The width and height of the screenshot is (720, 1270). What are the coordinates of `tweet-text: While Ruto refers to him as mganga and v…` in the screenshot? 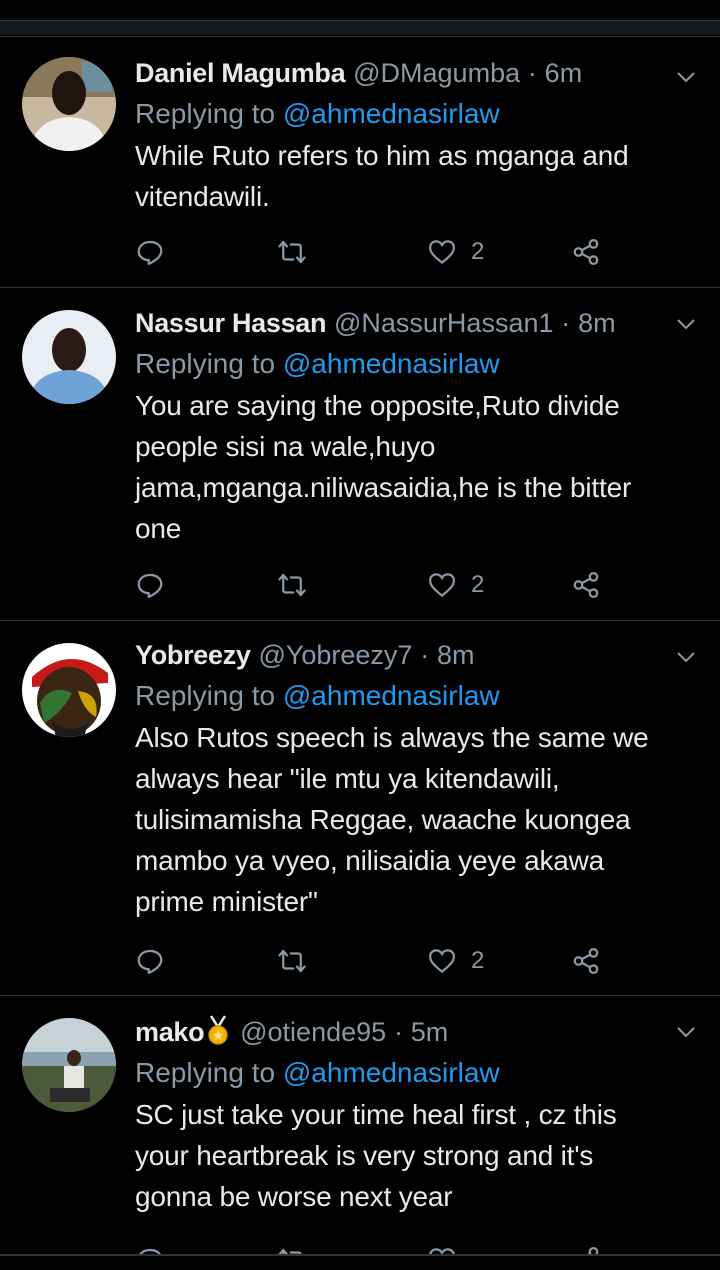 It's located at (417, 176).